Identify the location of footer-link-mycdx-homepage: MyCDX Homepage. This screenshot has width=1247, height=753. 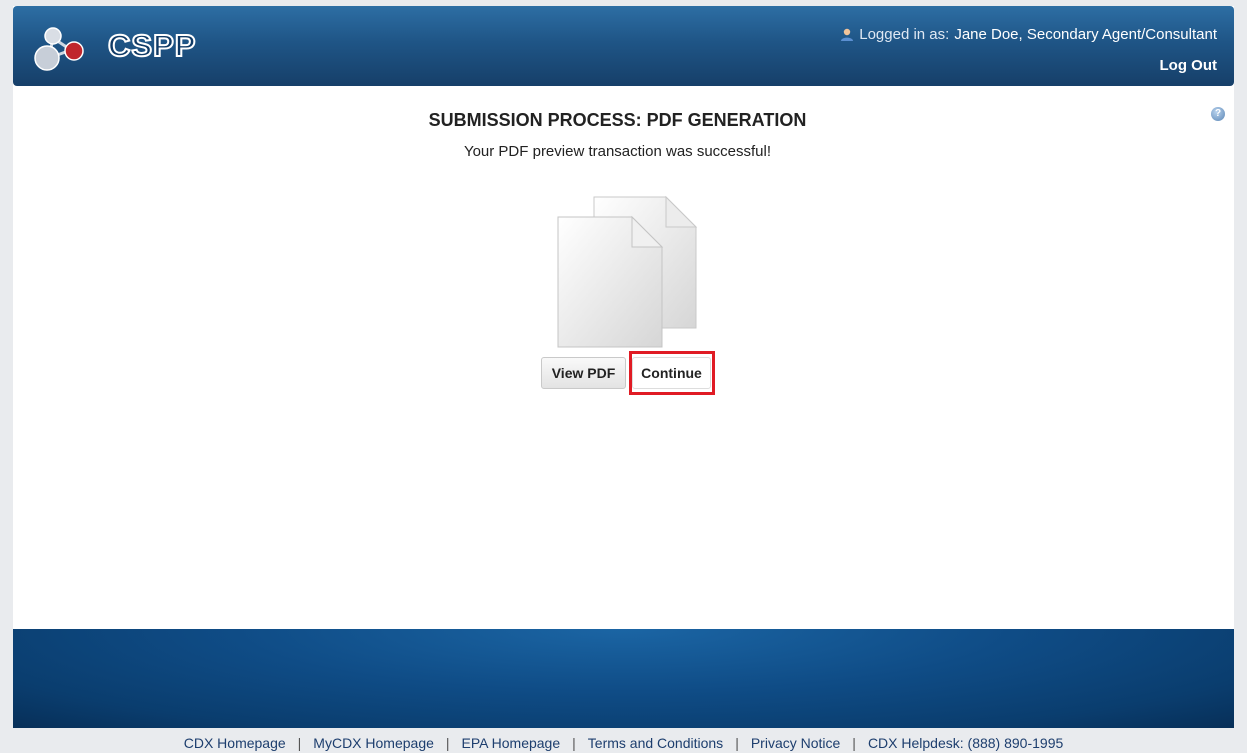
(373, 743).